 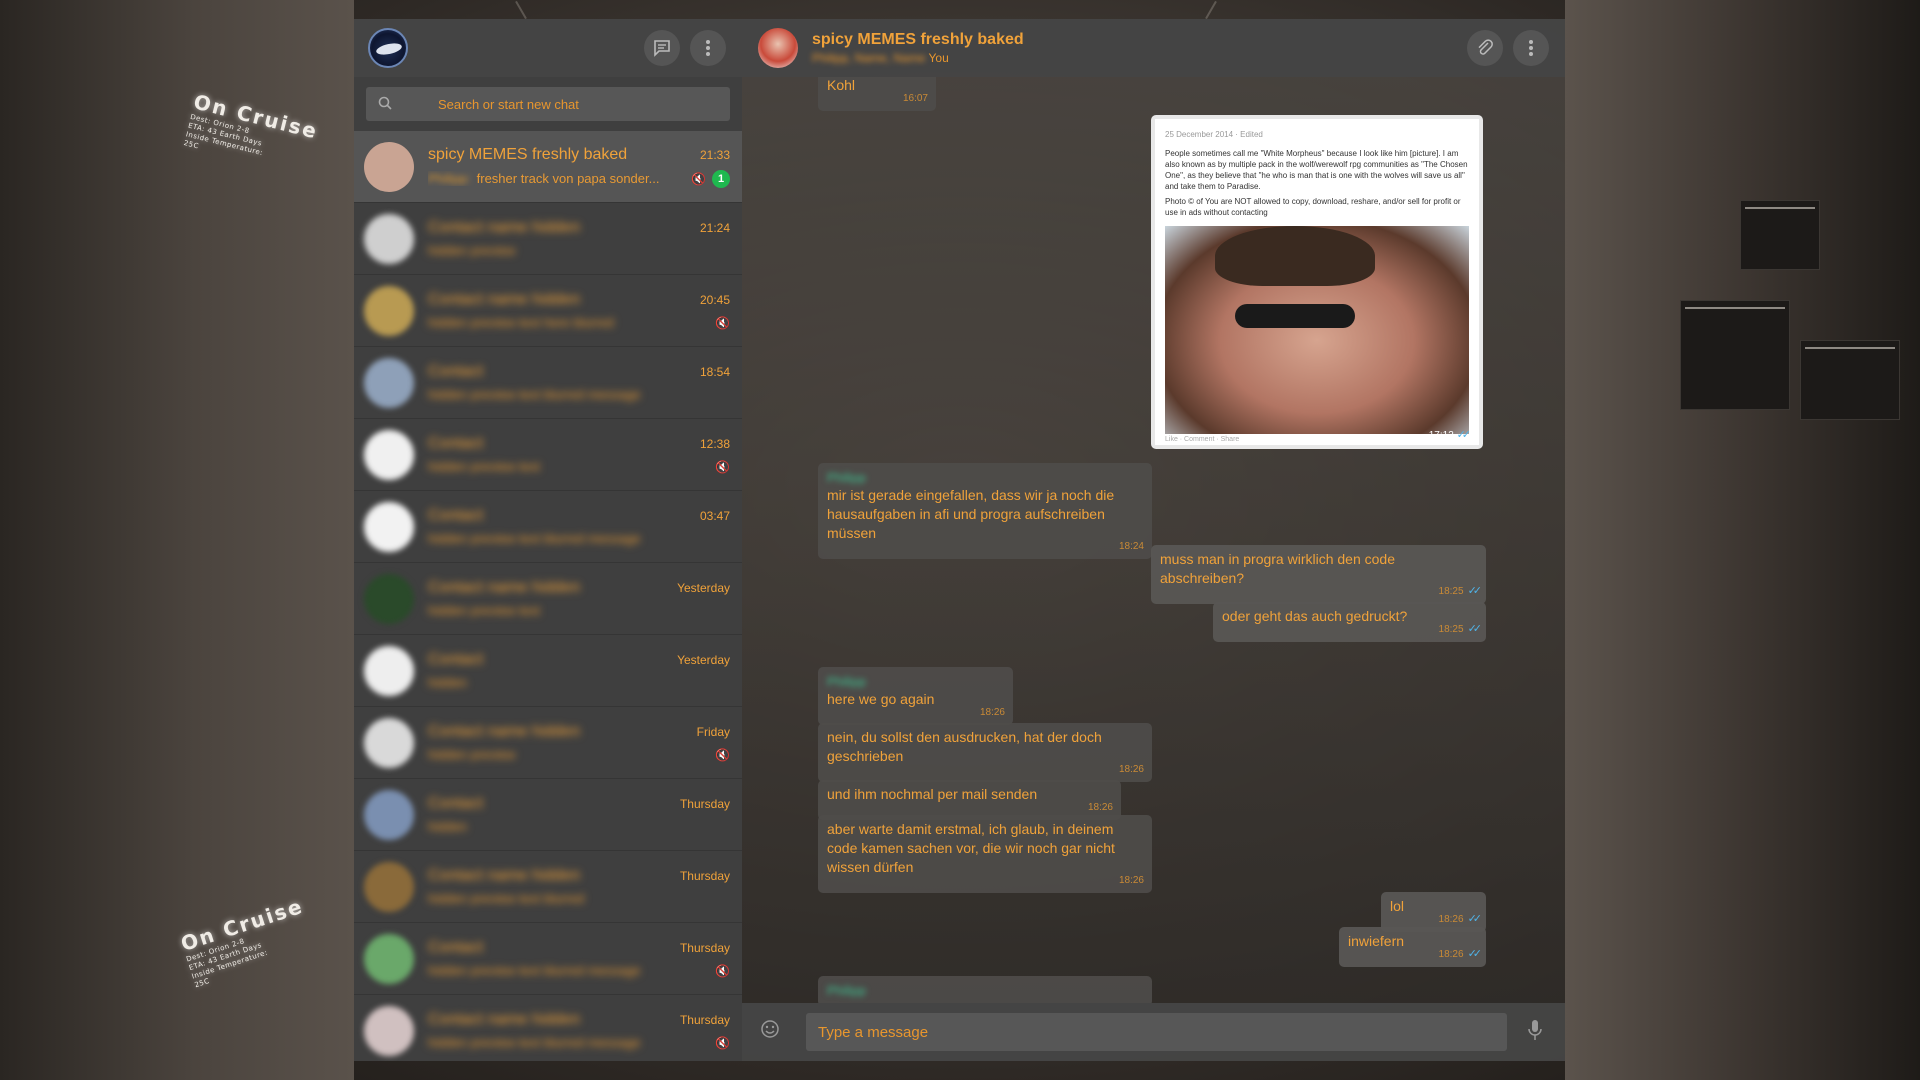 I want to click on chat-list-item: Contact 12:38 hidden preview text 🔇, so click(x=548, y=455).